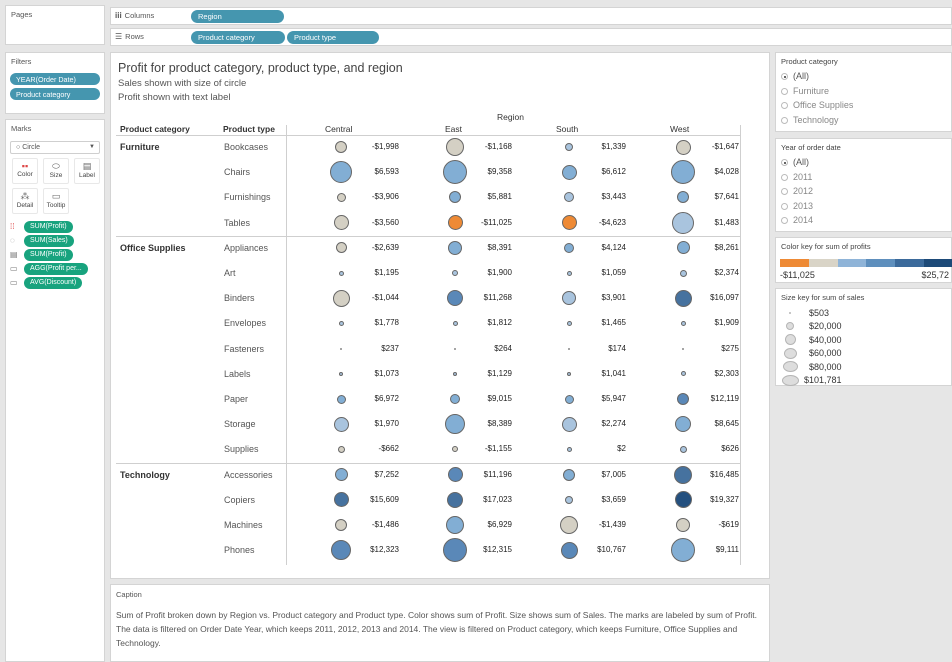 This screenshot has height=662, width=952. Describe the element at coordinates (531, 37) in the screenshot. I see `rows-shelf: ☰ Rows Product category Product type` at that location.